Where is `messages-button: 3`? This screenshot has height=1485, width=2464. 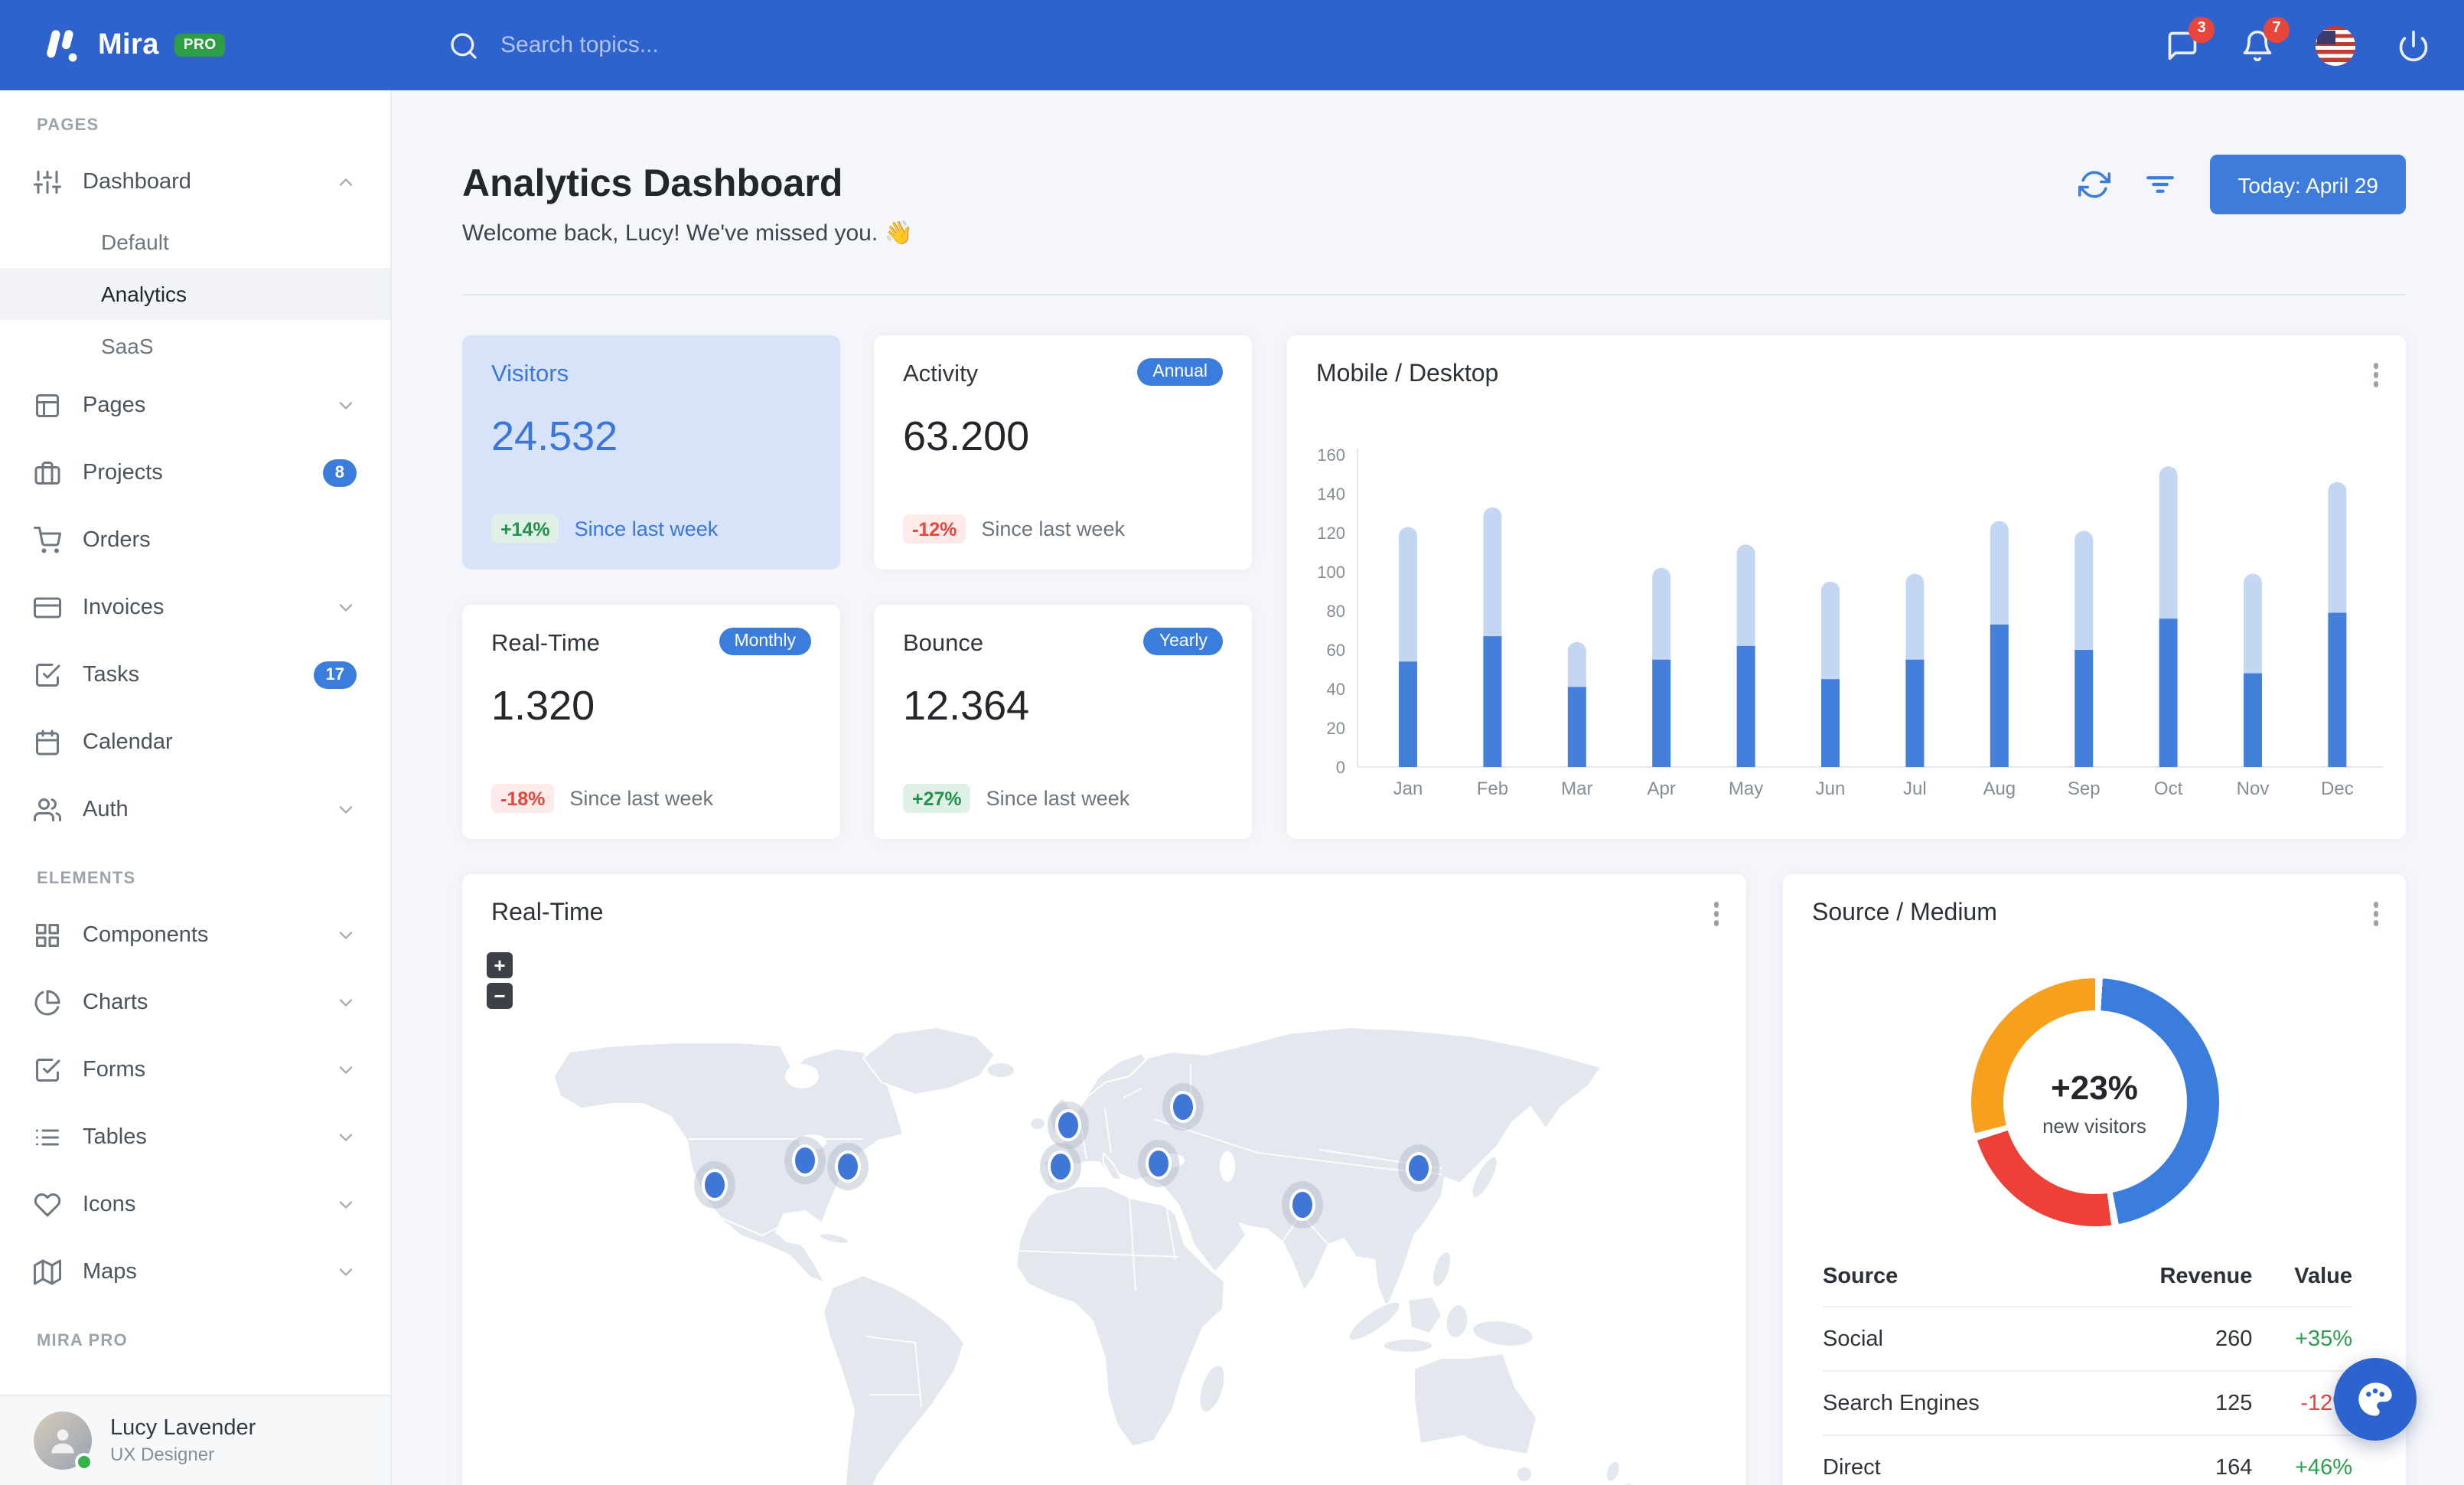 messages-button: 3 is located at coordinates (2190, 39).